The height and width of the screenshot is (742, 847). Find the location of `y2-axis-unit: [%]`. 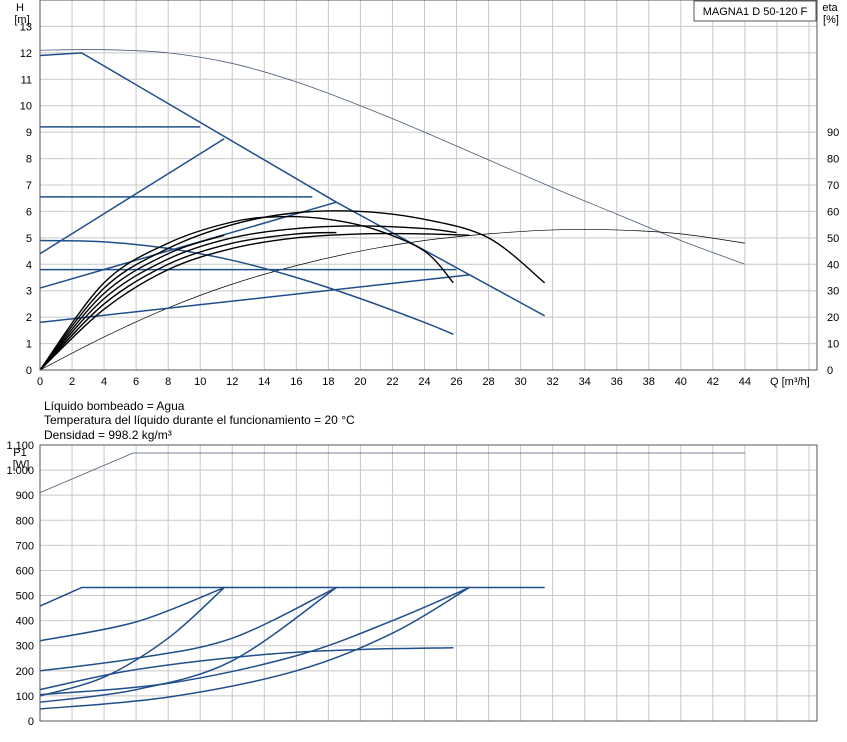

y2-axis-unit: [%] is located at coordinates (831, 20).